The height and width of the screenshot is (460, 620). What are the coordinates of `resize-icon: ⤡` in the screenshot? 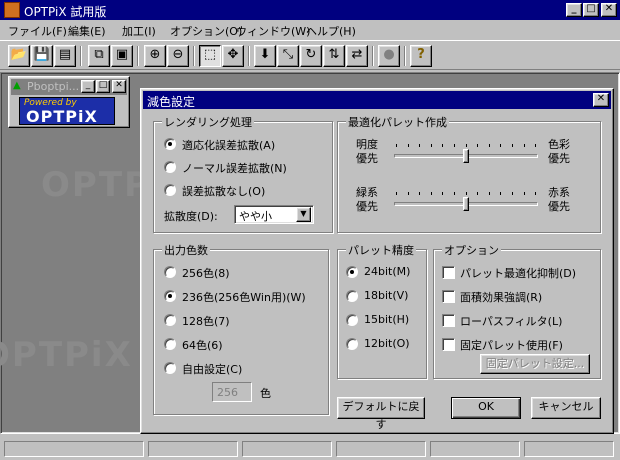 It's located at (288, 56).